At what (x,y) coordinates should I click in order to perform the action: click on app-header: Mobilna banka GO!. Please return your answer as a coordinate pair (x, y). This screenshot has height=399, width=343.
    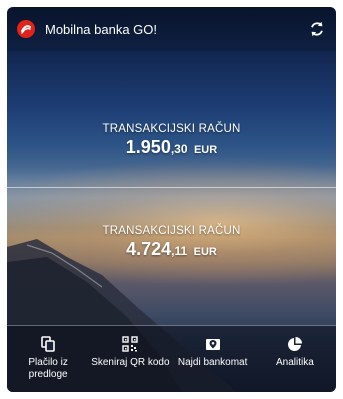
    Looking at the image, I should click on (171, 29).